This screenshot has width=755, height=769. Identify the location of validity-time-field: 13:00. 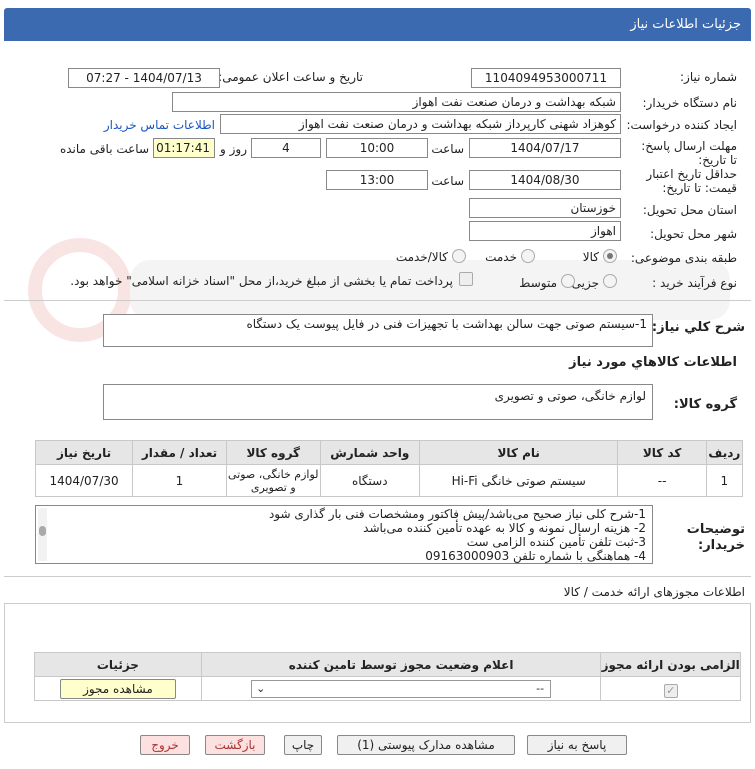
(377, 180).